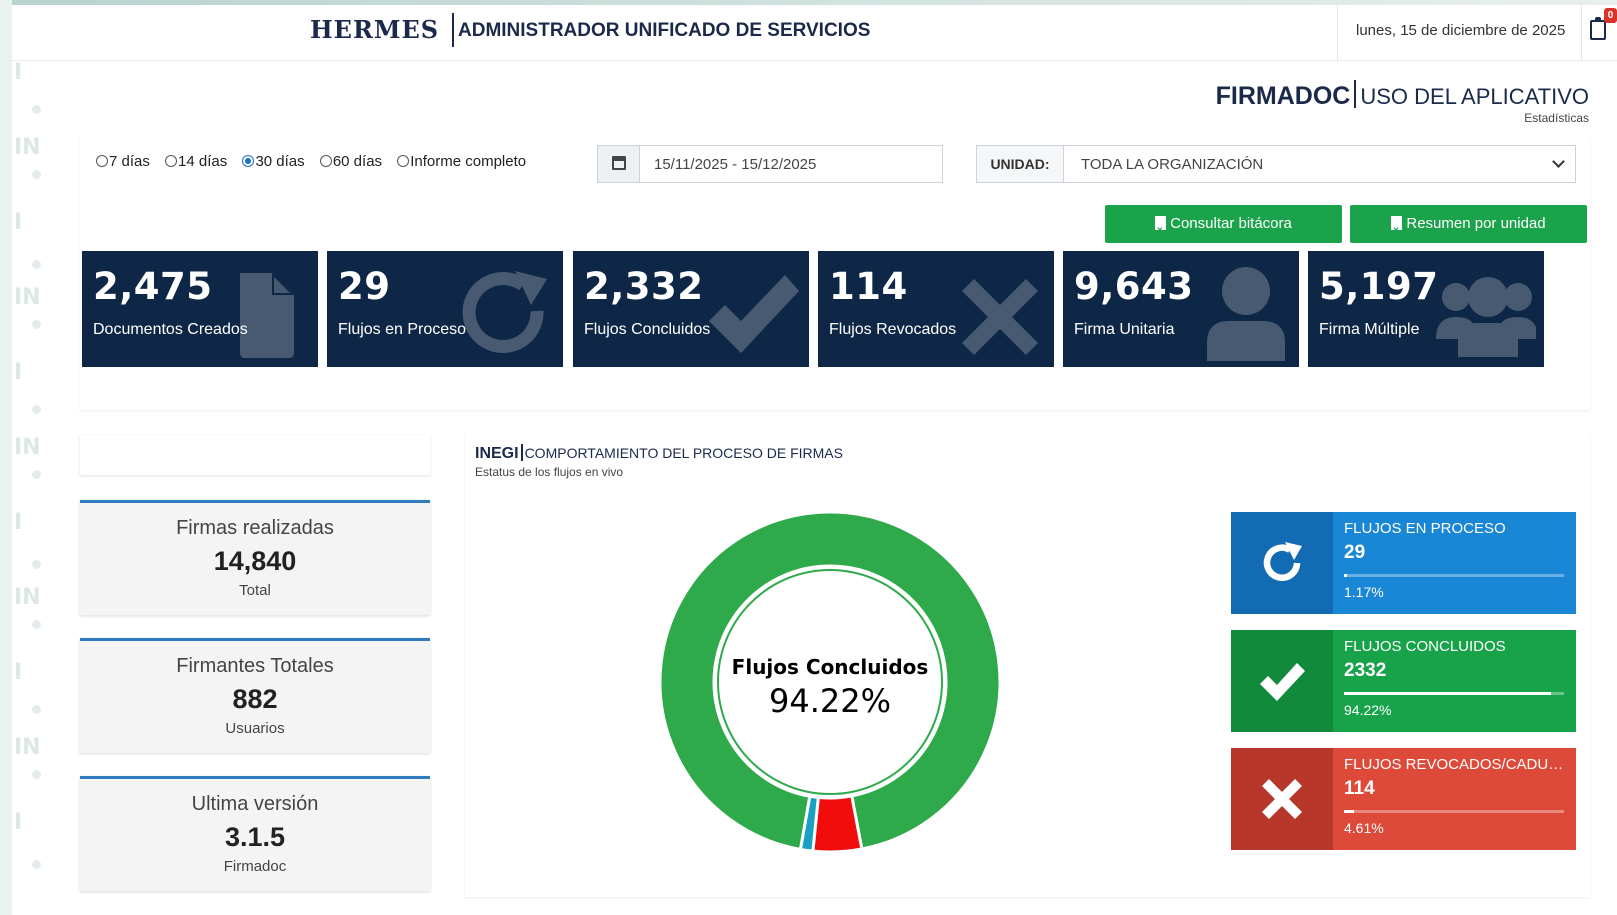 The height and width of the screenshot is (915, 1617). Describe the element at coordinates (1476, 223) in the screenshot. I see `button-label: Resumen por unidad` at that location.